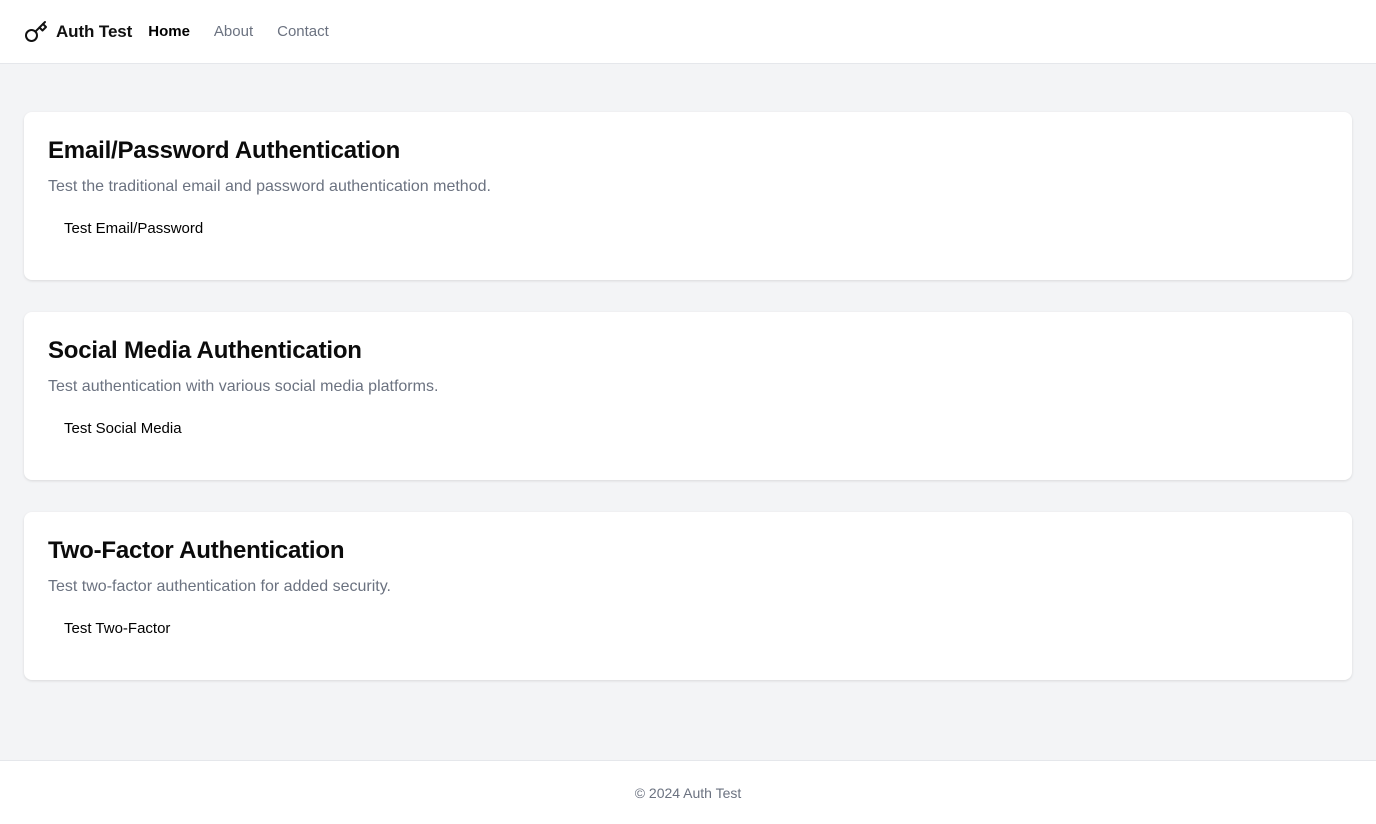 The image size is (1376, 824). I want to click on key-icon, so click(36, 32).